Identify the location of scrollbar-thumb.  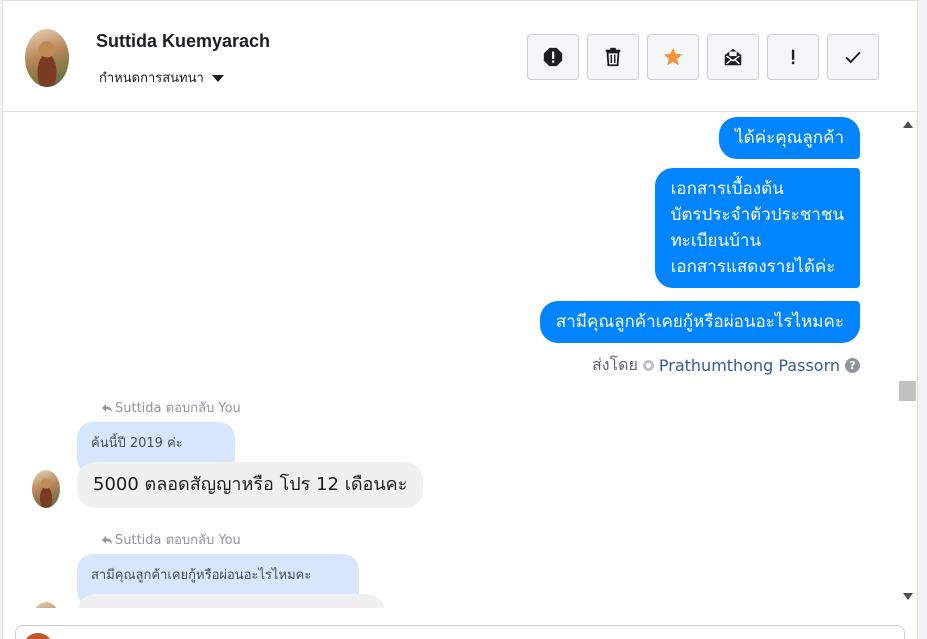
(907, 391).